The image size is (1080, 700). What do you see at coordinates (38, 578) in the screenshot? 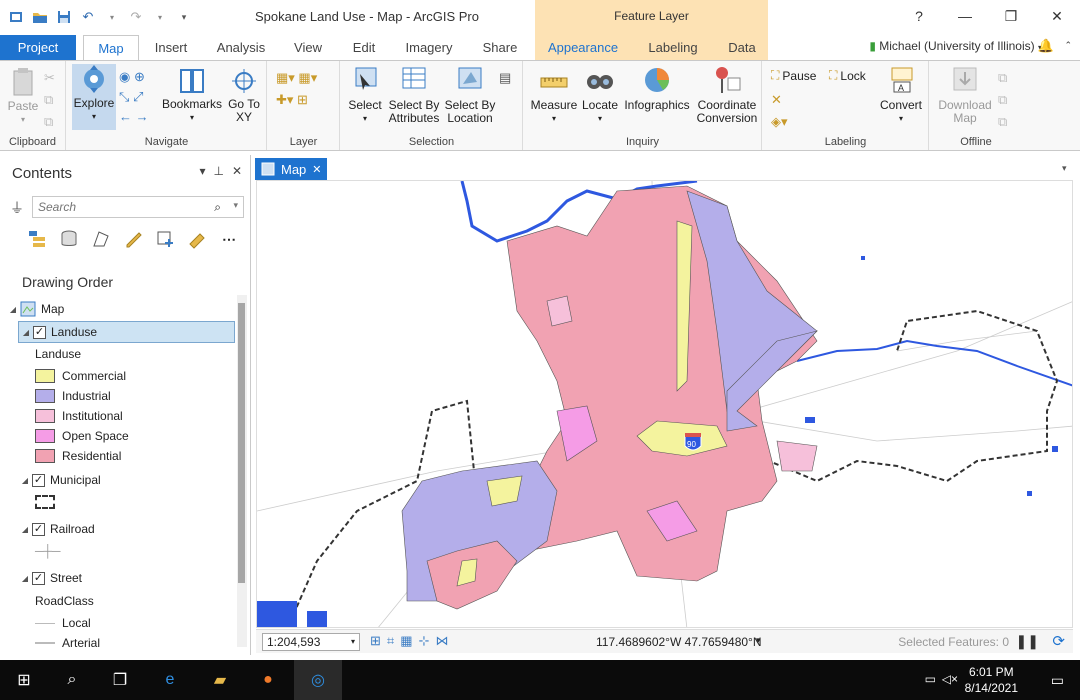
I see `street-visibility-checkbox: ✓` at bounding box center [38, 578].